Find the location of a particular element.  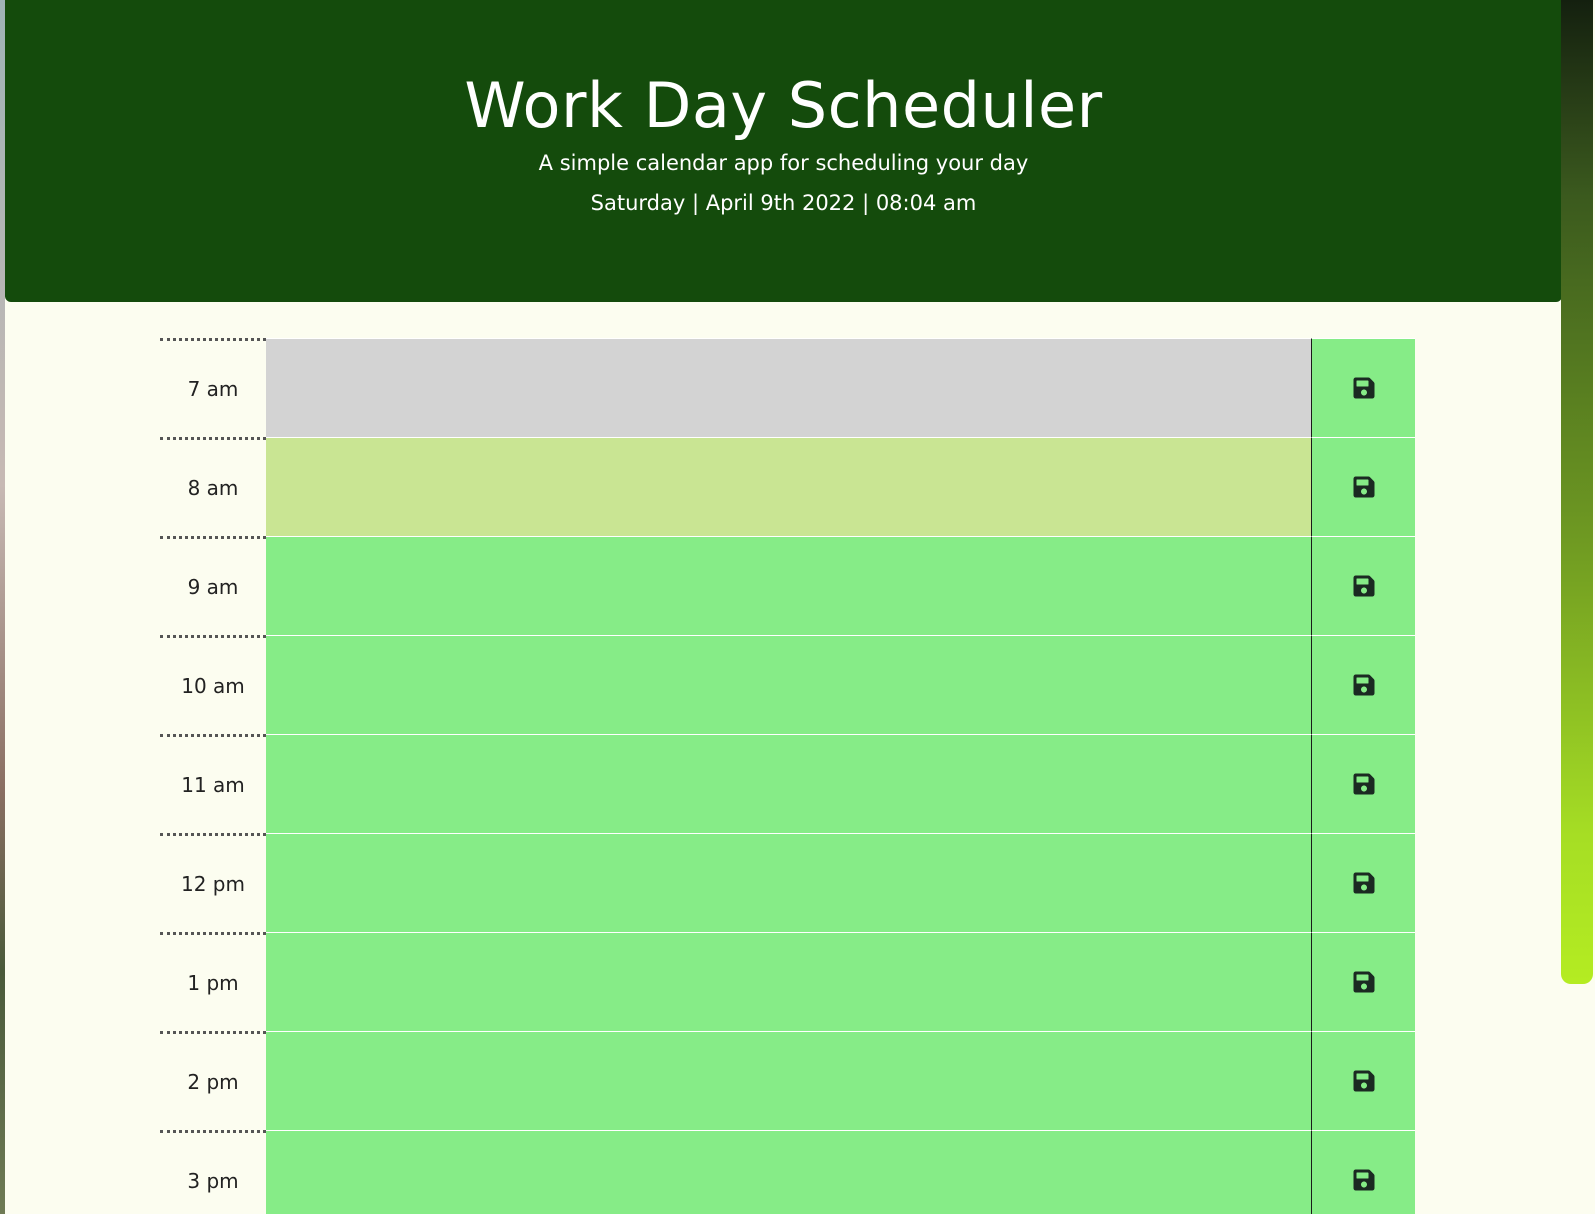

hour-label: 12 pm is located at coordinates (213, 882).